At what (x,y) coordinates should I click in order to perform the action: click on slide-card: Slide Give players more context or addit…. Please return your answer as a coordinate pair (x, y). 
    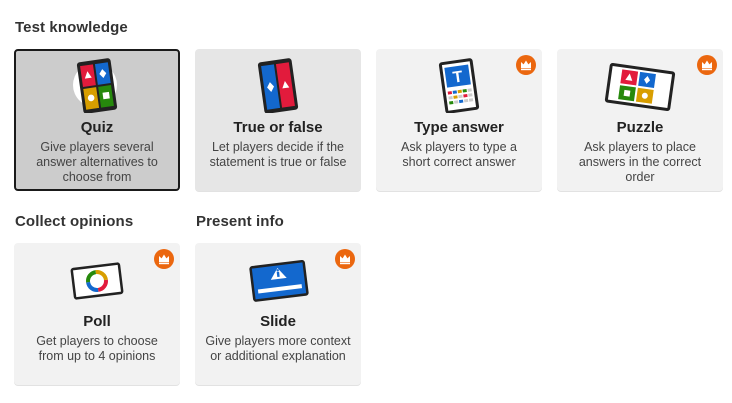
    Looking at the image, I should click on (278, 314).